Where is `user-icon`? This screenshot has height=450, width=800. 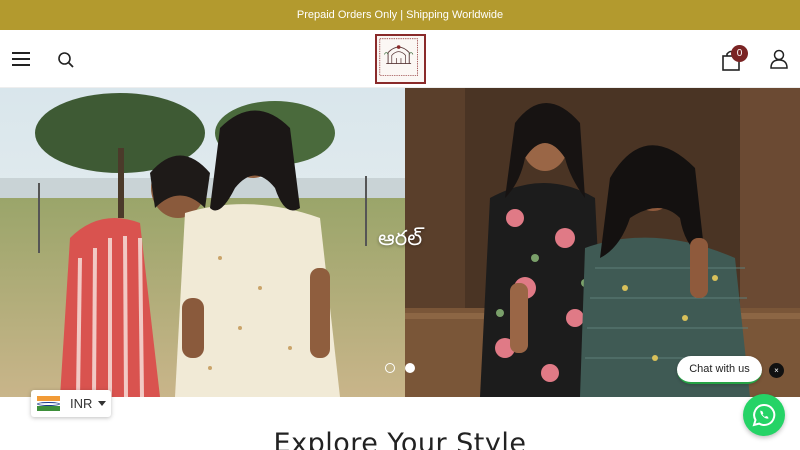 user-icon is located at coordinates (779, 59).